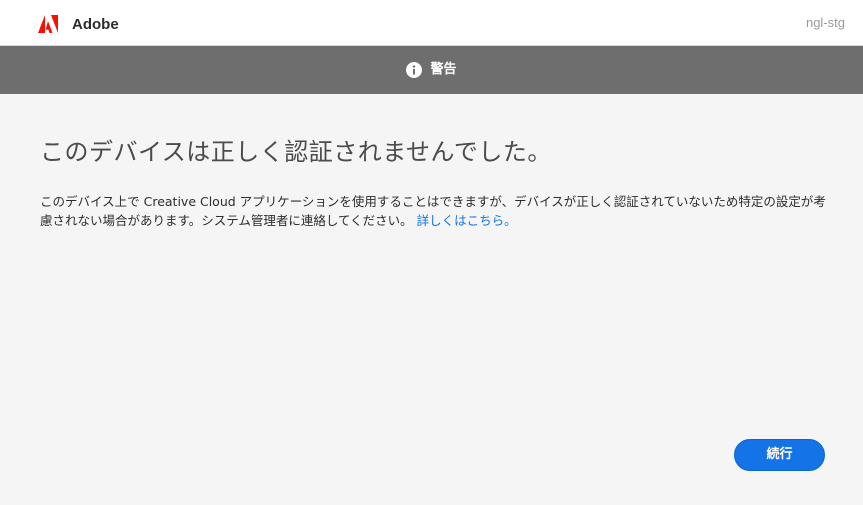 This screenshot has width=863, height=505. I want to click on page-title: このデバイスは正しく認証されませんでした。, so click(296, 152).